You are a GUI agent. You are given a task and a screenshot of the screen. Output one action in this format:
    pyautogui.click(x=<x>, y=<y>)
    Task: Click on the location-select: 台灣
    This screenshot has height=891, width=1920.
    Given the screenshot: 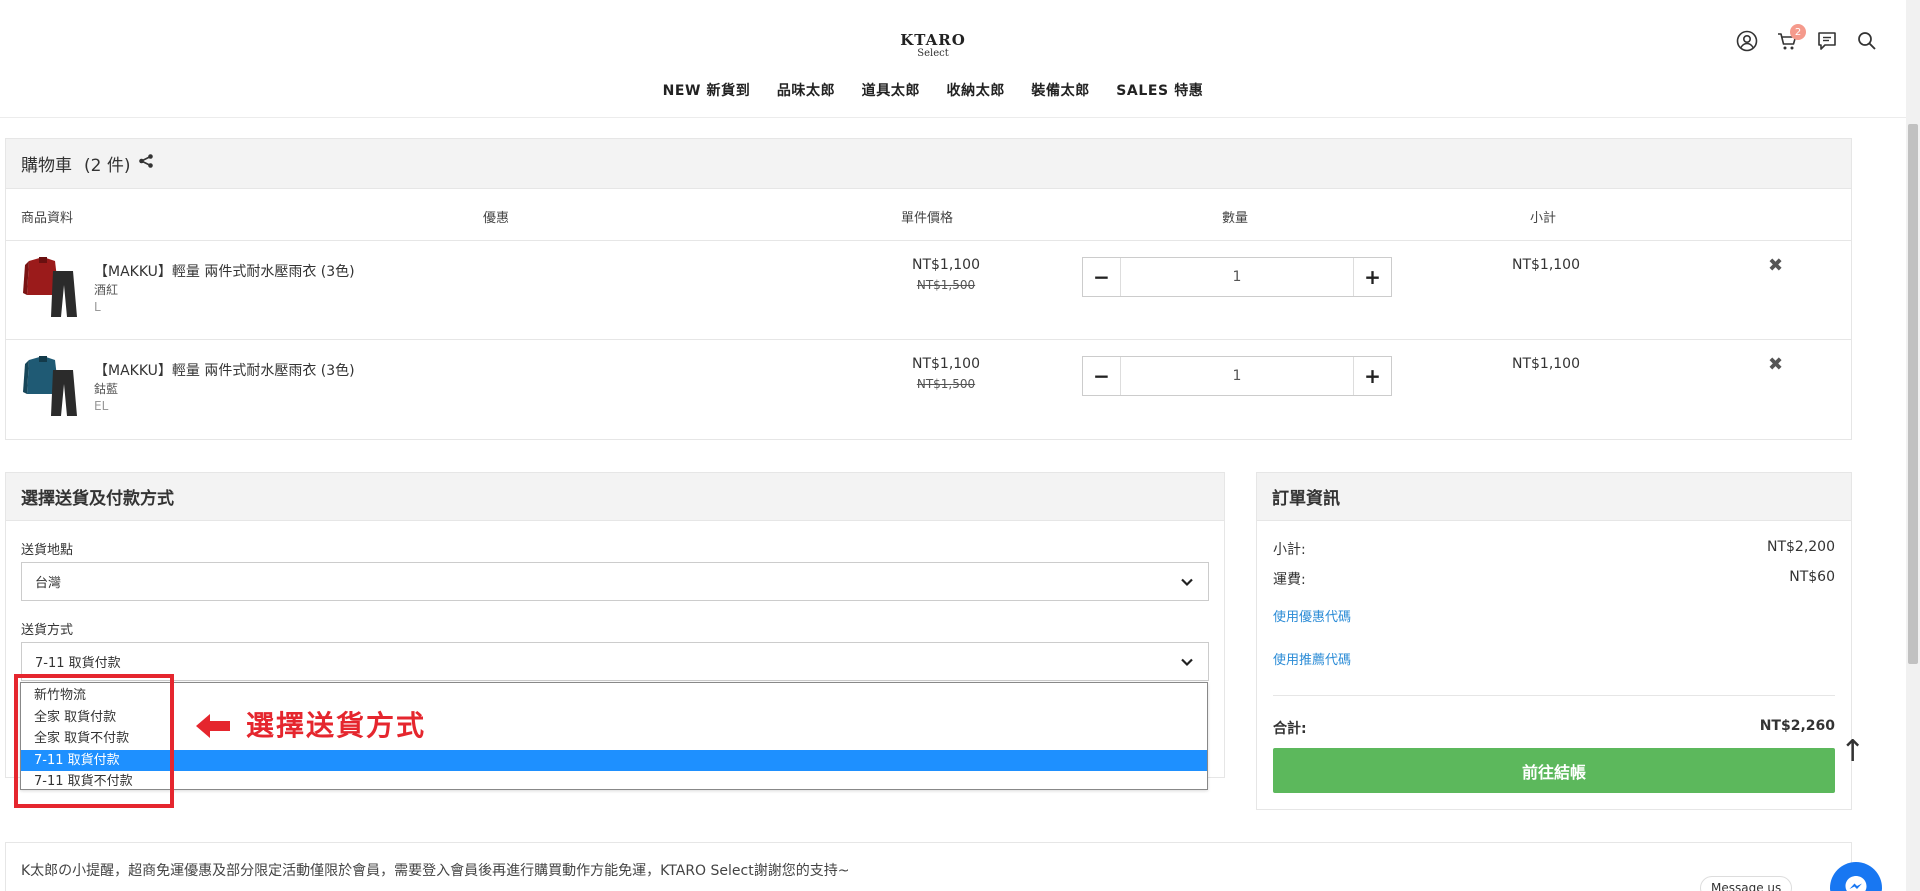 What is the action you would take?
    pyautogui.click(x=615, y=581)
    